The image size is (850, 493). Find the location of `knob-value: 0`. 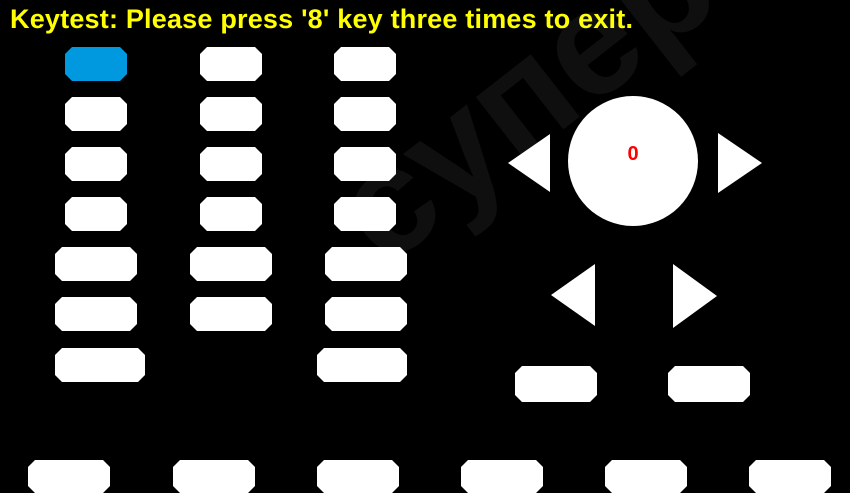

knob-value: 0 is located at coordinates (633, 154).